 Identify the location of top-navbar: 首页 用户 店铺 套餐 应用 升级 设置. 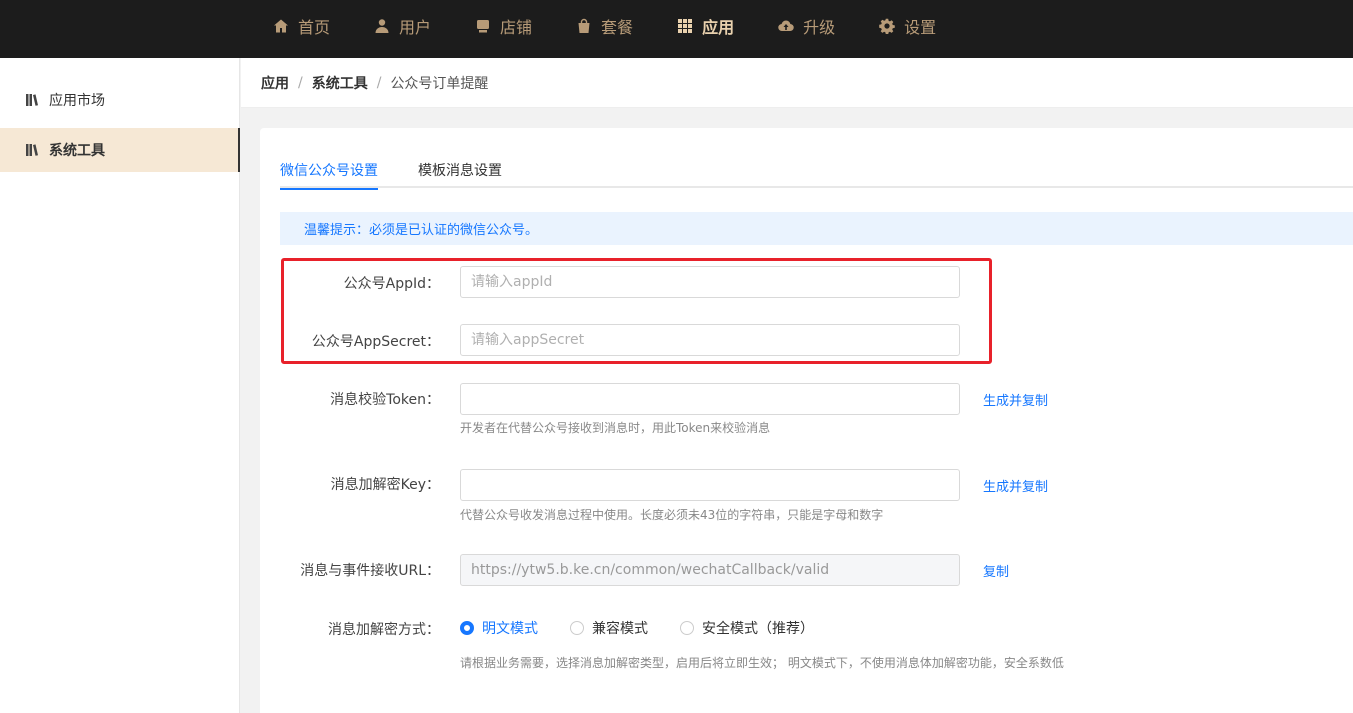
(676, 29).